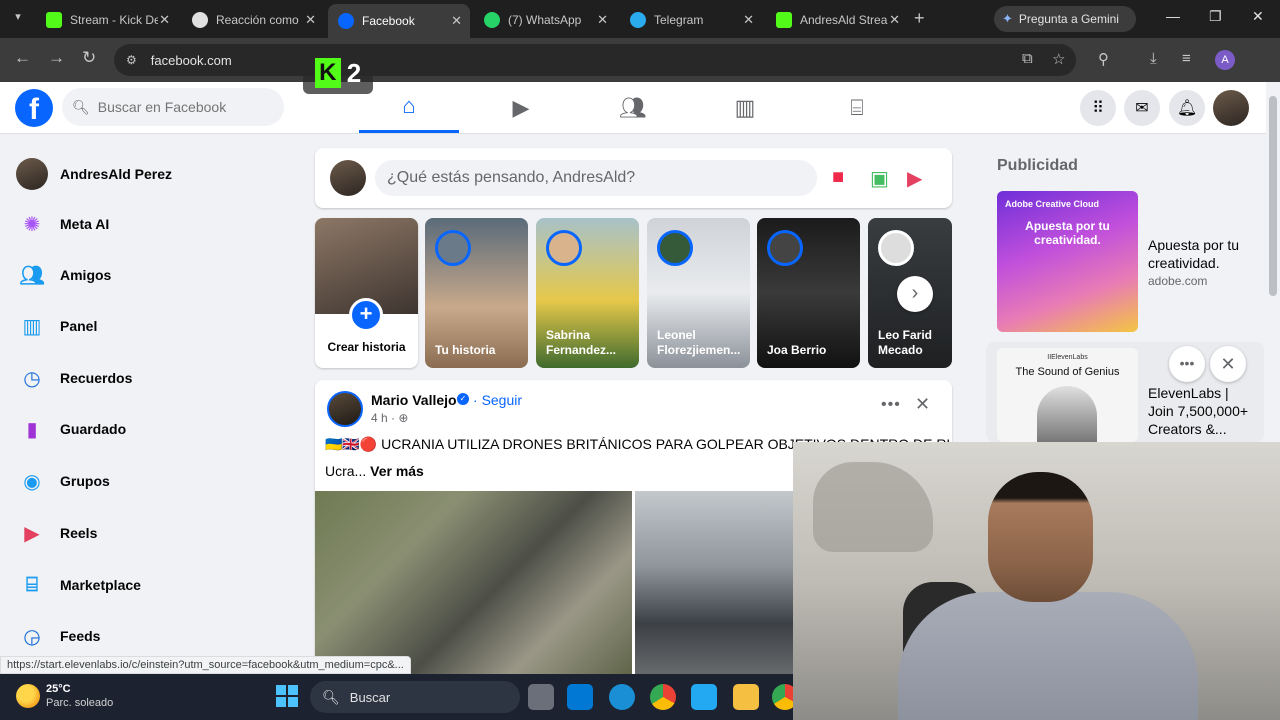 The height and width of the screenshot is (720, 1280). What do you see at coordinates (414, 400) in the screenshot?
I see `post-author: Mario Vallejo` at bounding box center [414, 400].